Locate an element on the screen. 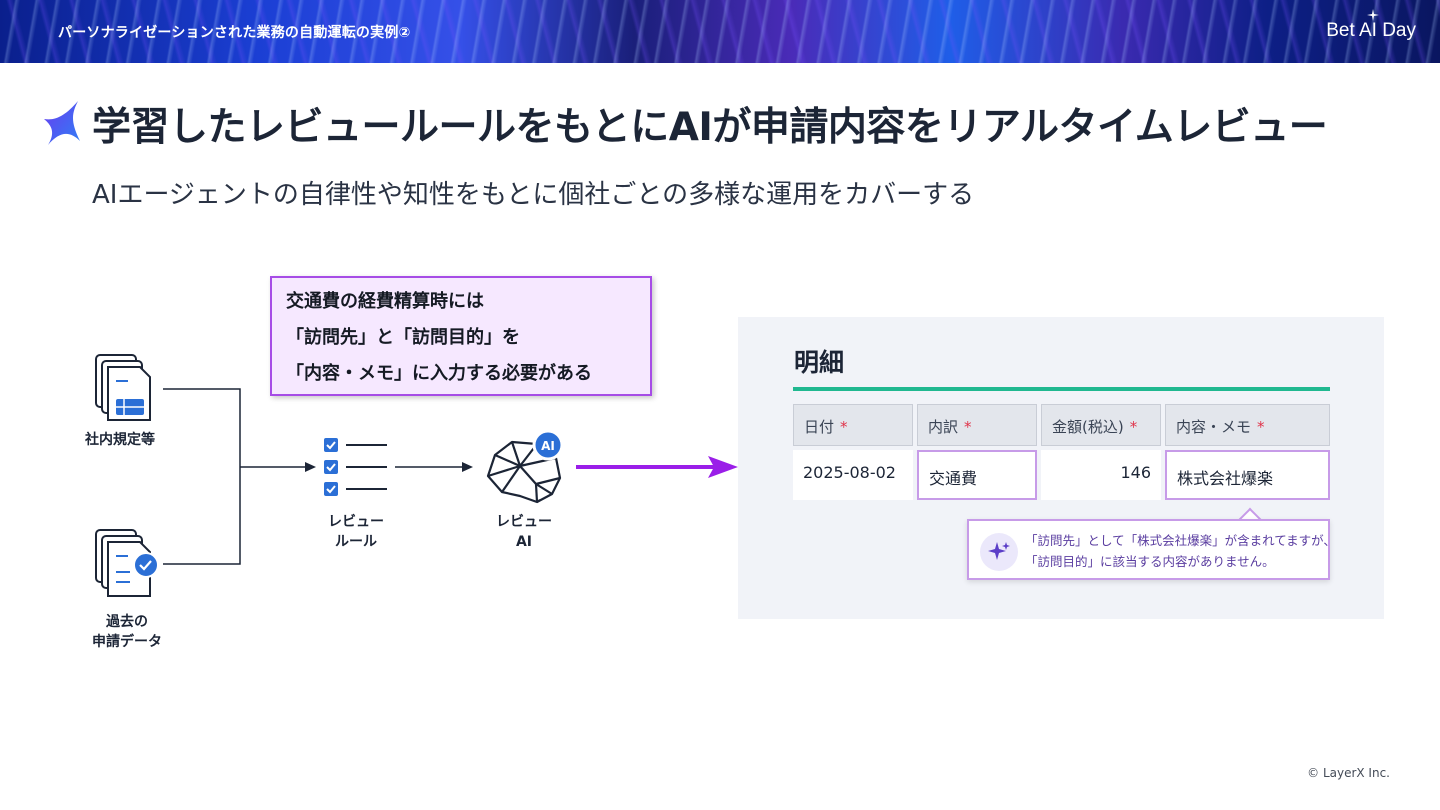  column-header-category: 内訳 * is located at coordinates (977, 425).